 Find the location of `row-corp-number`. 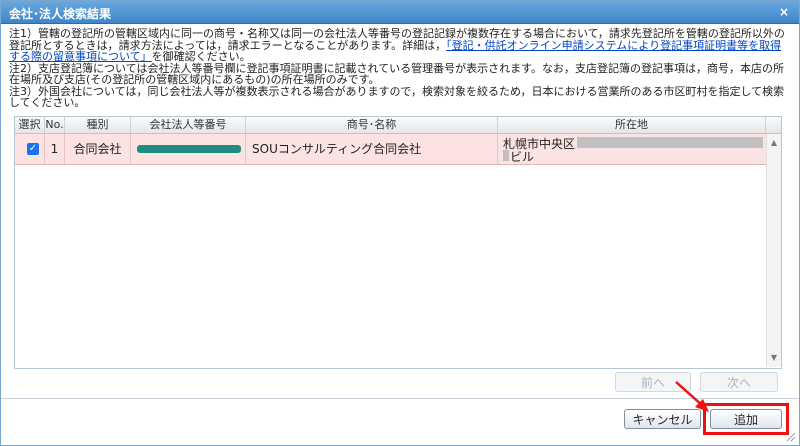

row-corp-number is located at coordinates (188, 149).